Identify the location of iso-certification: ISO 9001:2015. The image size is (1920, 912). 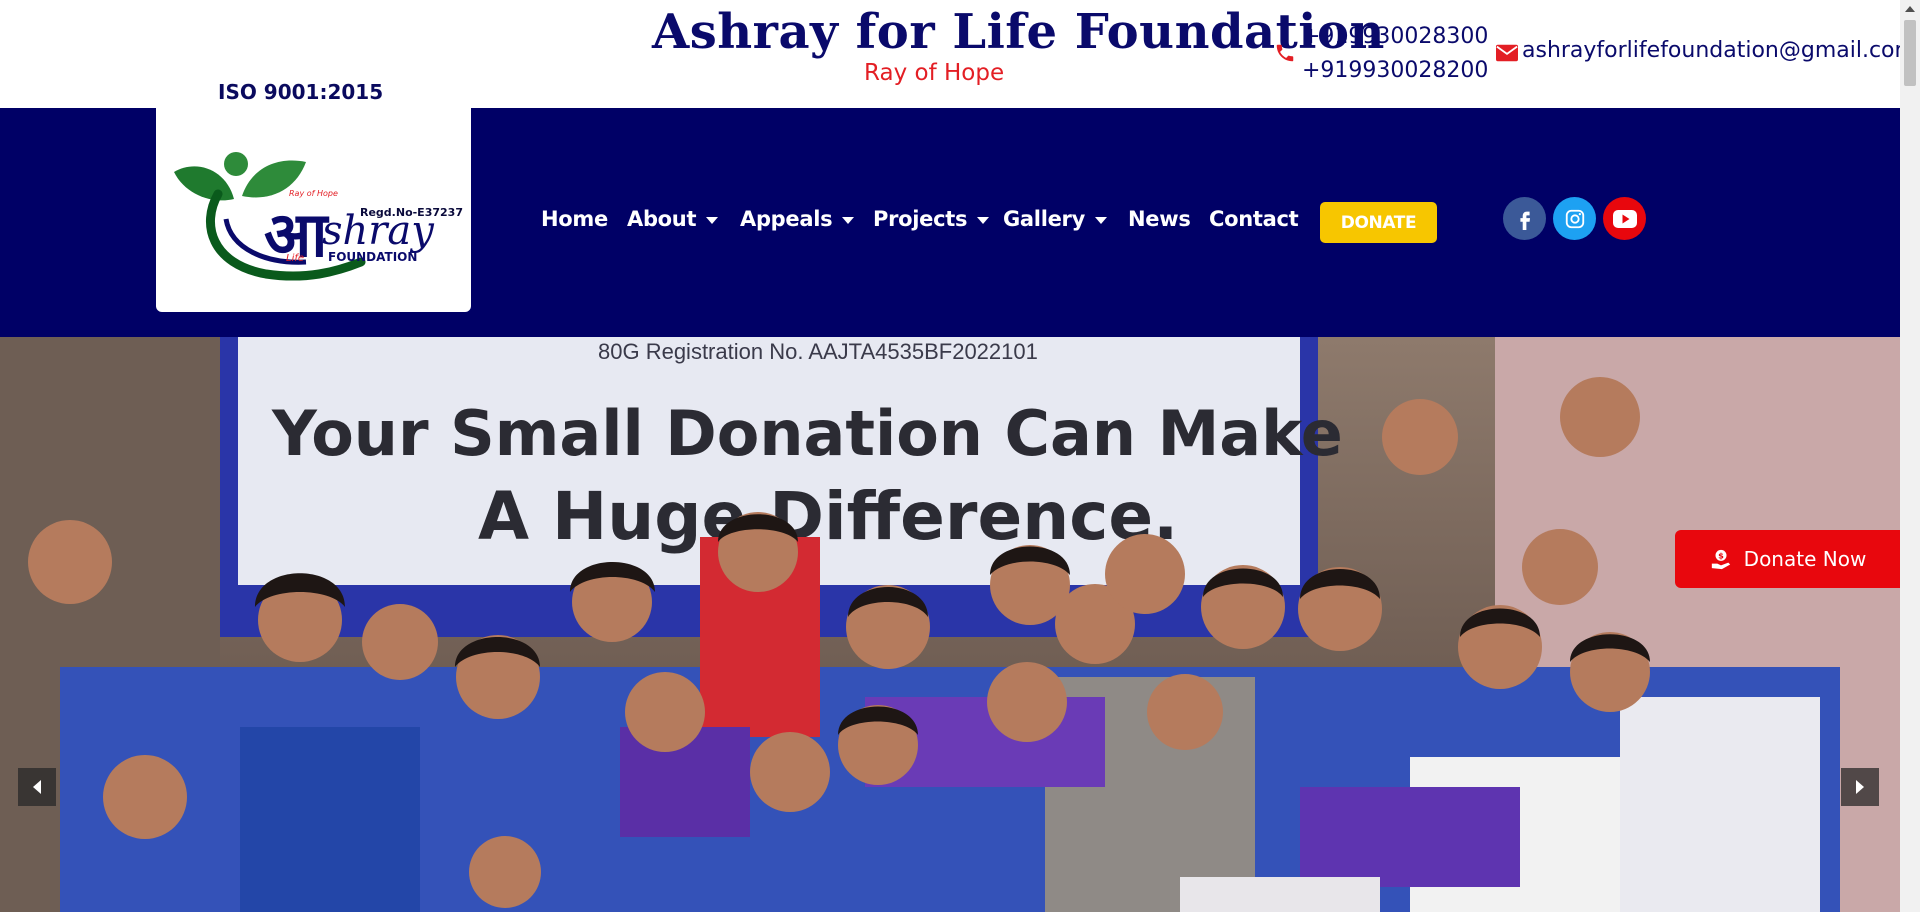
(301, 92).